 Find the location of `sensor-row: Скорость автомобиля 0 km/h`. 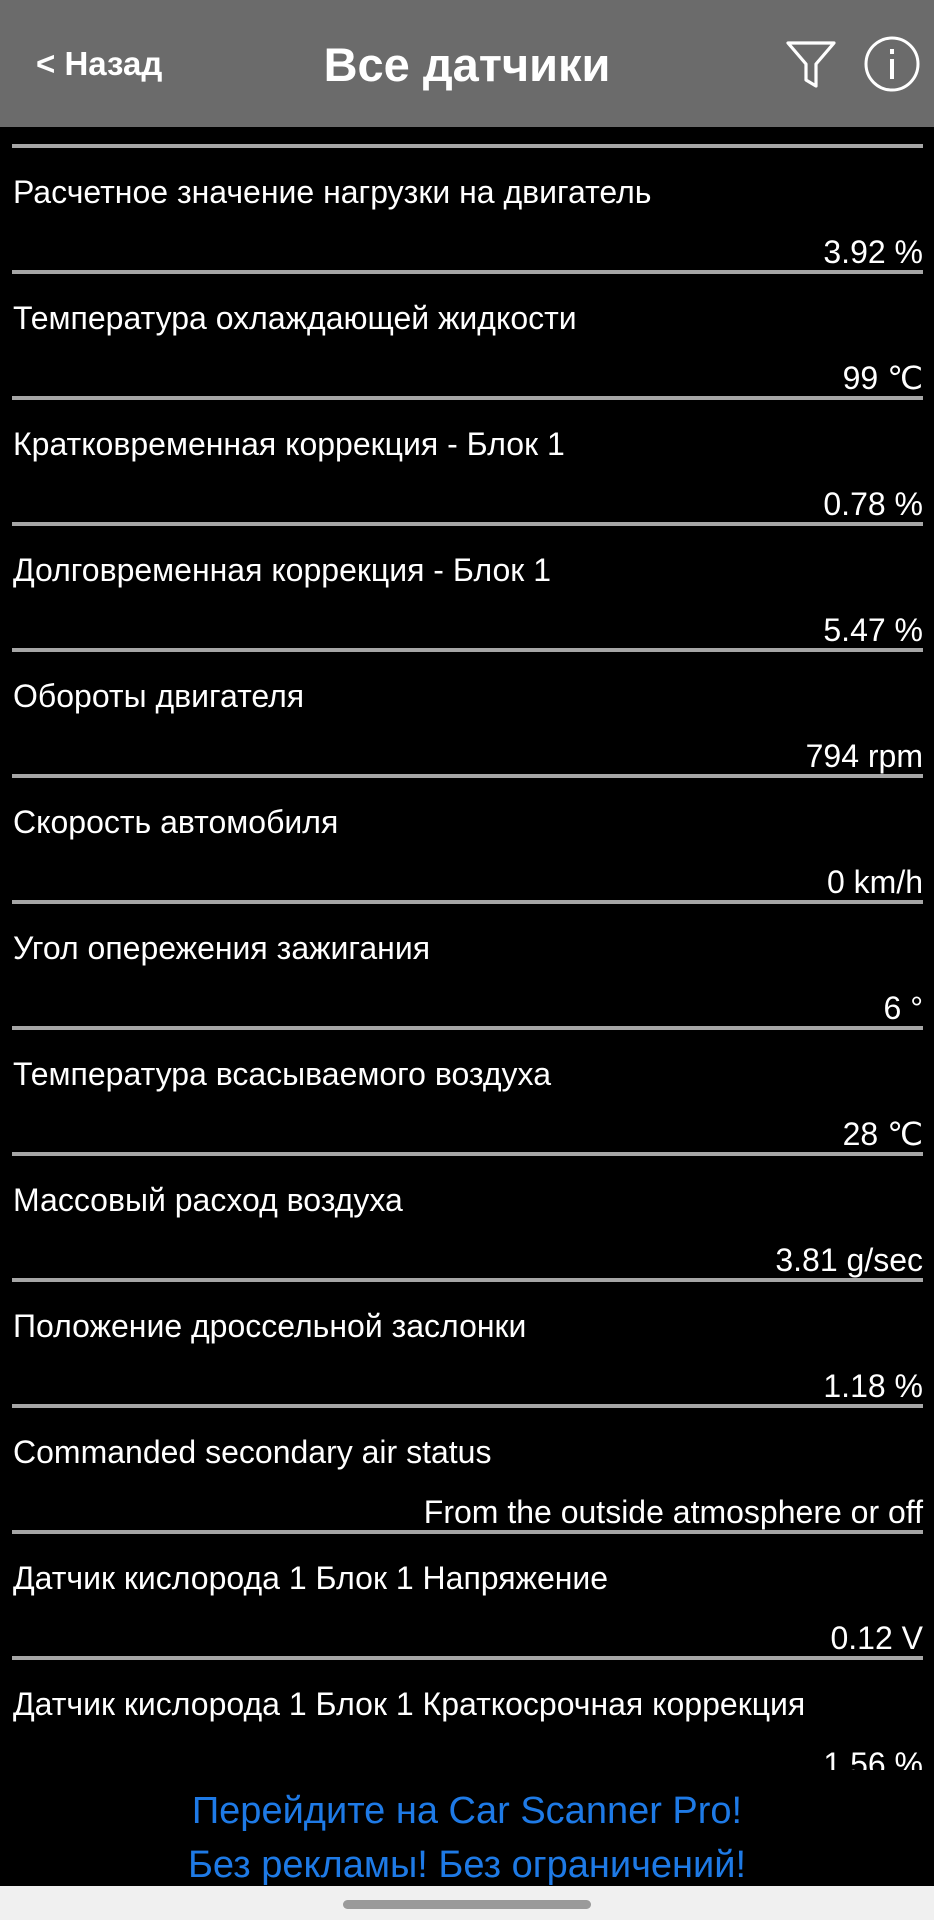

sensor-row: Скорость автомобиля 0 km/h is located at coordinates (467, 839).